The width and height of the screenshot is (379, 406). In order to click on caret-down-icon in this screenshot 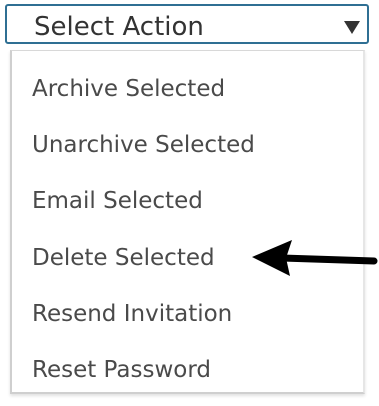, I will do `click(352, 27)`.